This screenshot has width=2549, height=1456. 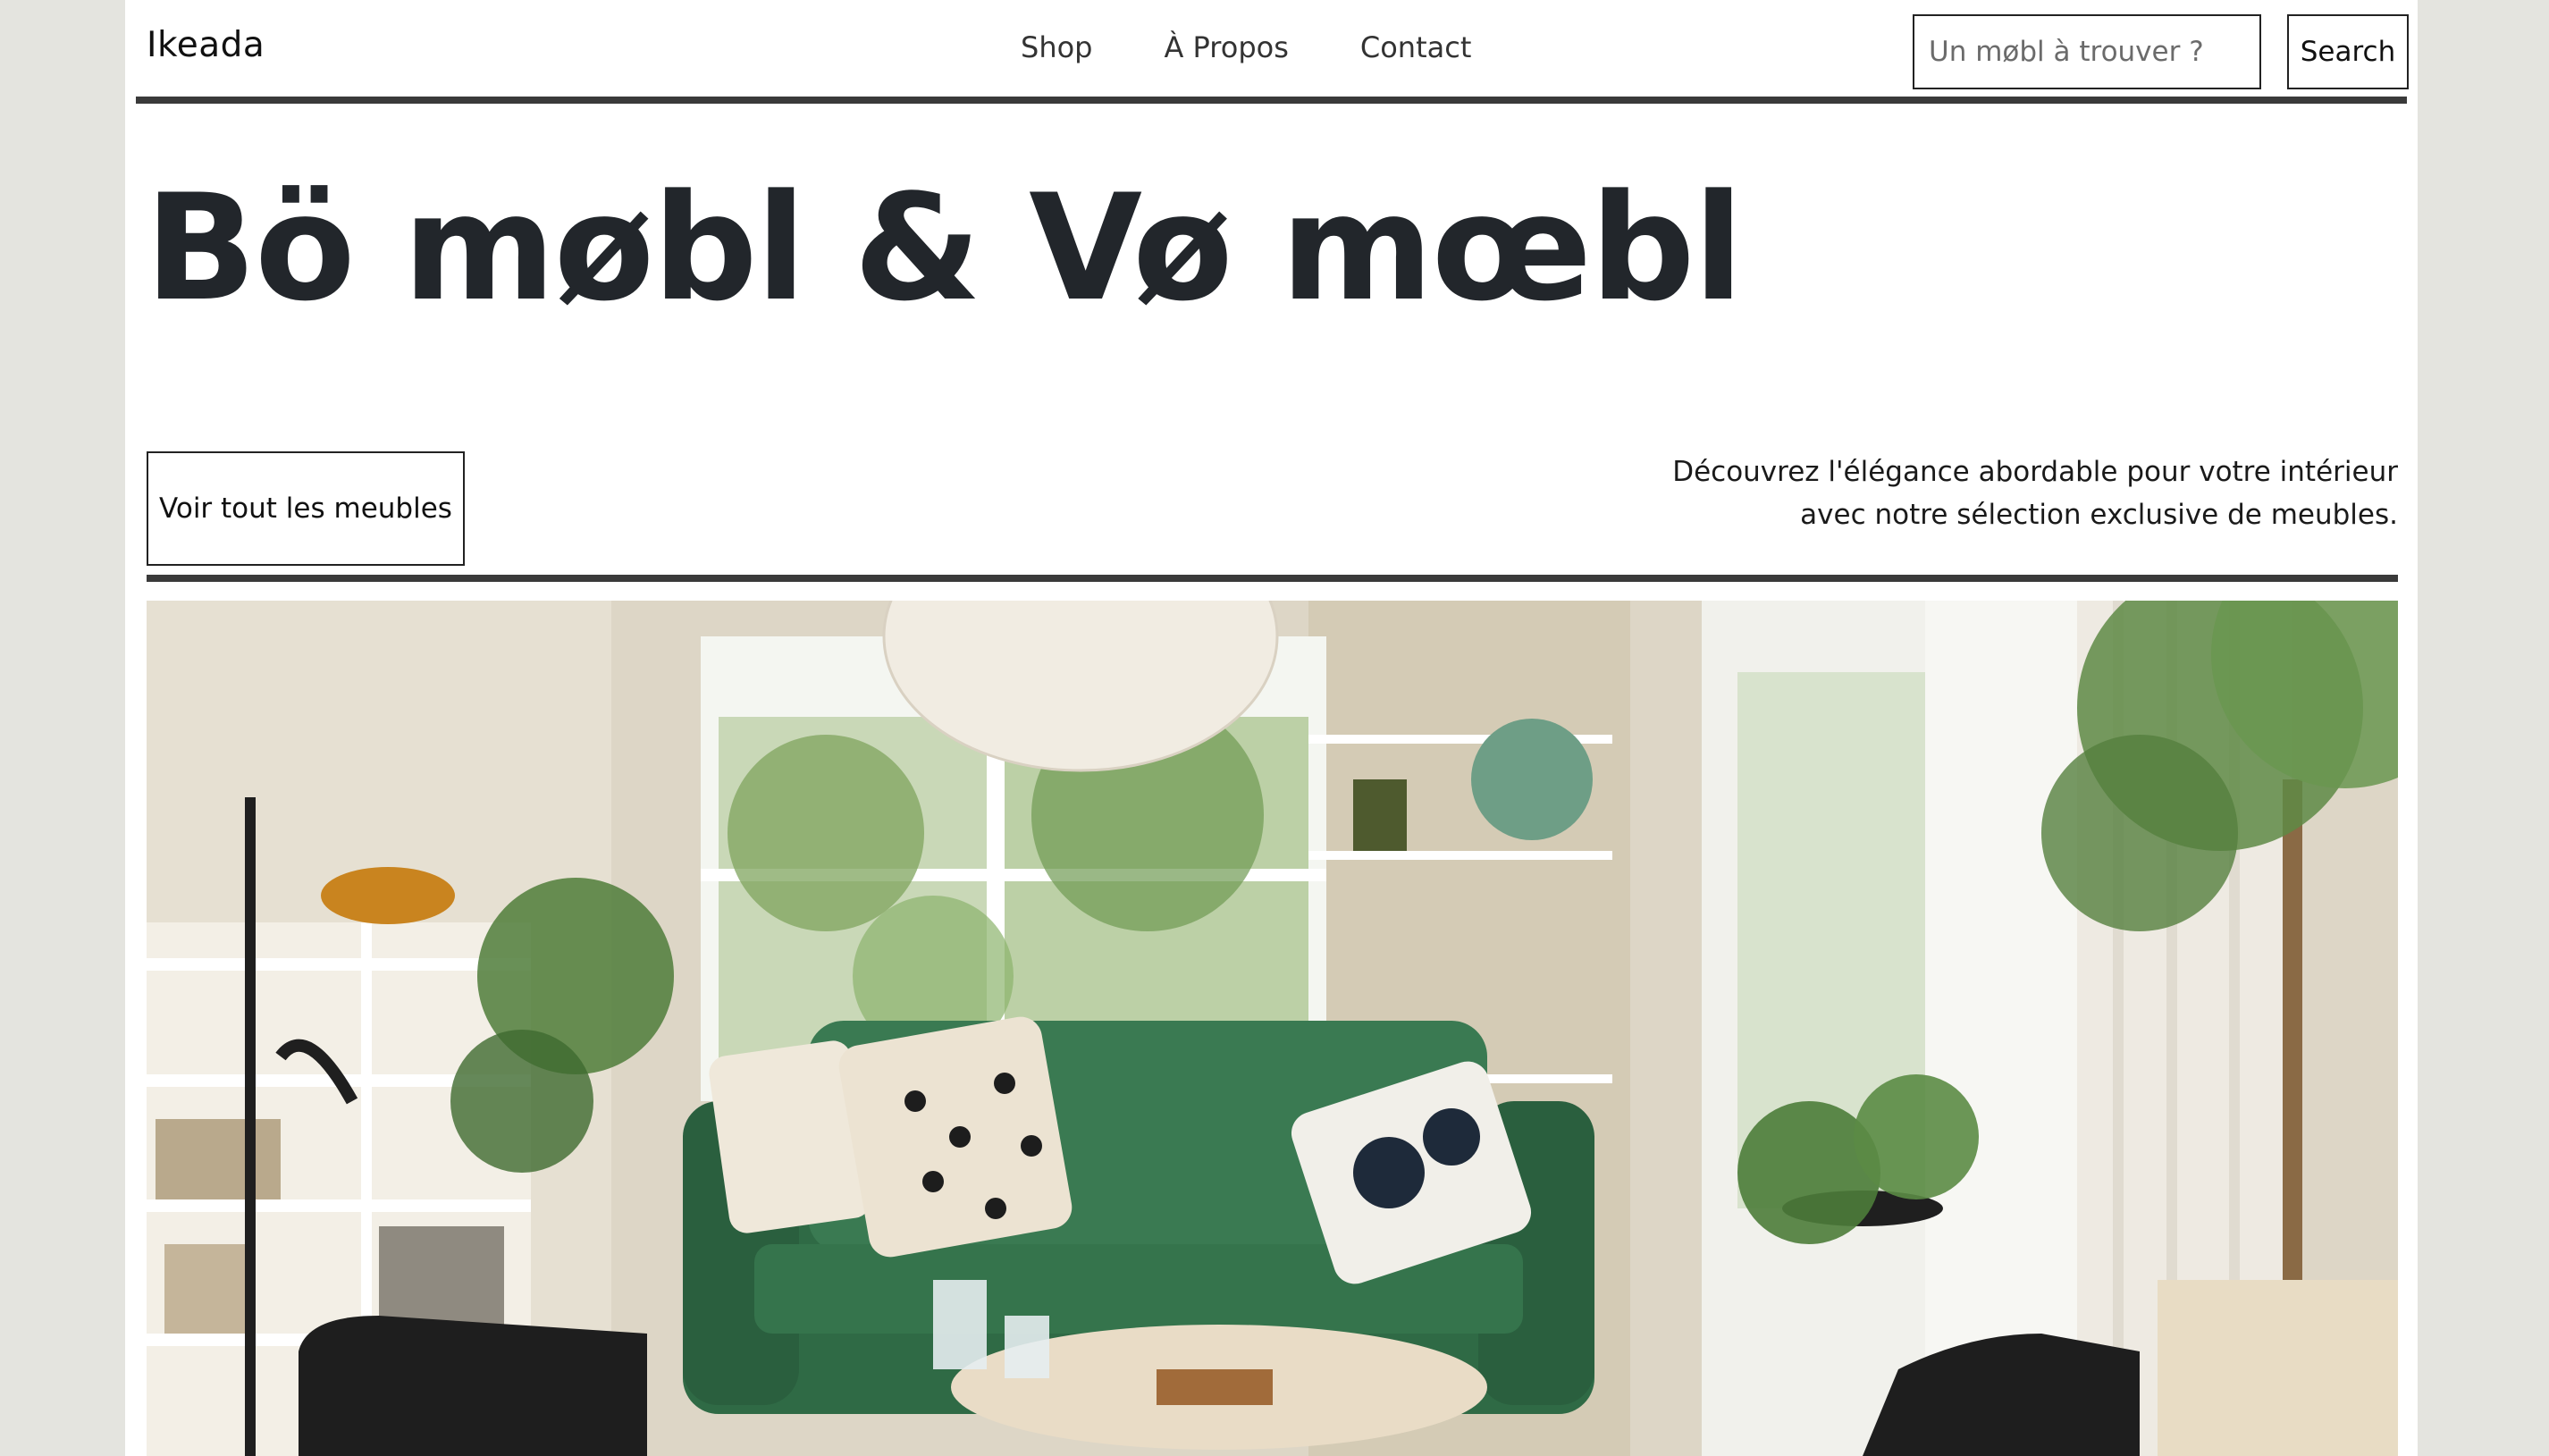 What do you see at coordinates (1226, 47) in the screenshot?
I see `nav-link-a-propos: À Propos` at bounding box center [1226, 47].